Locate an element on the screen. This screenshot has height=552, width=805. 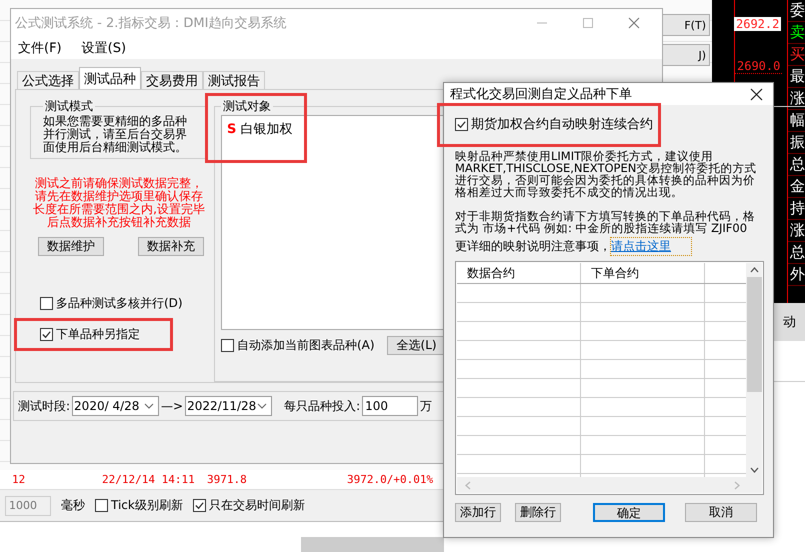
table-cell-text: 3971.8 is located at coordinates (227, 479).